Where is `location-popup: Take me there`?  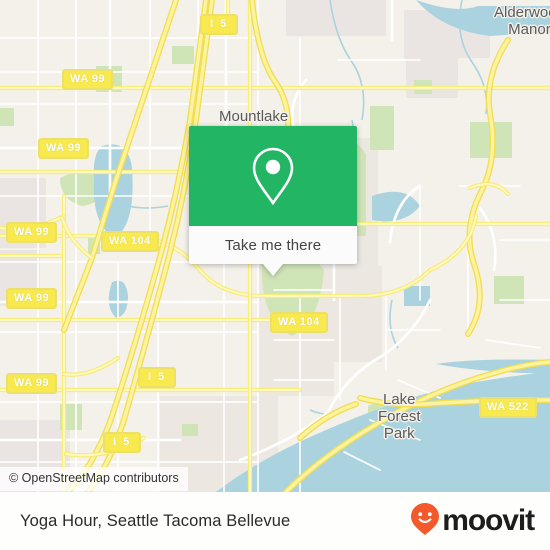 location-popup: Take me there is located at coordinates (273, 201).